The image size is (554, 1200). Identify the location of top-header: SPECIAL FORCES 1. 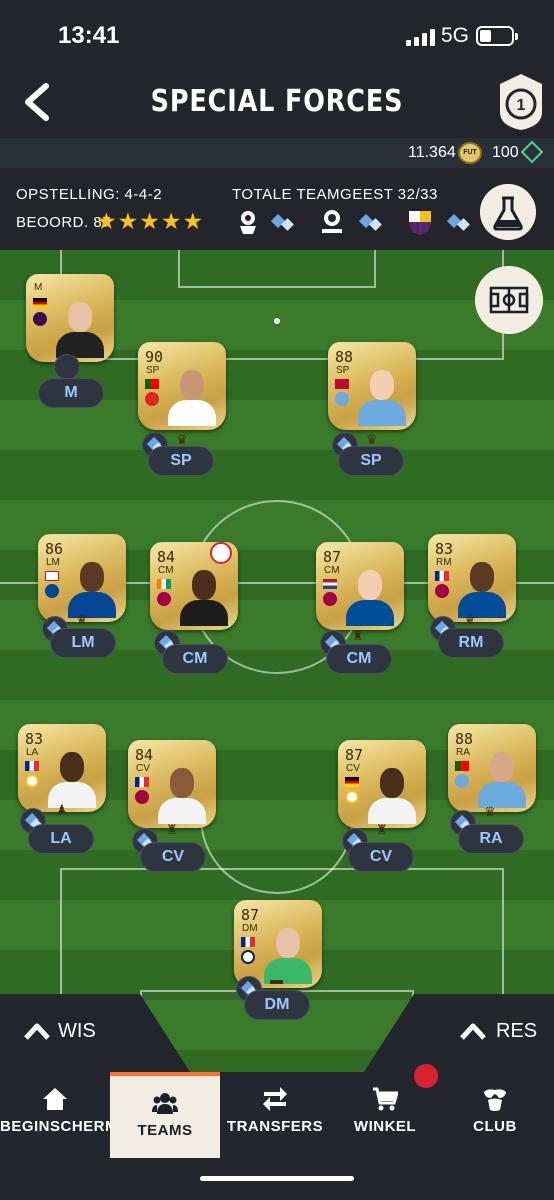
(277, 103).